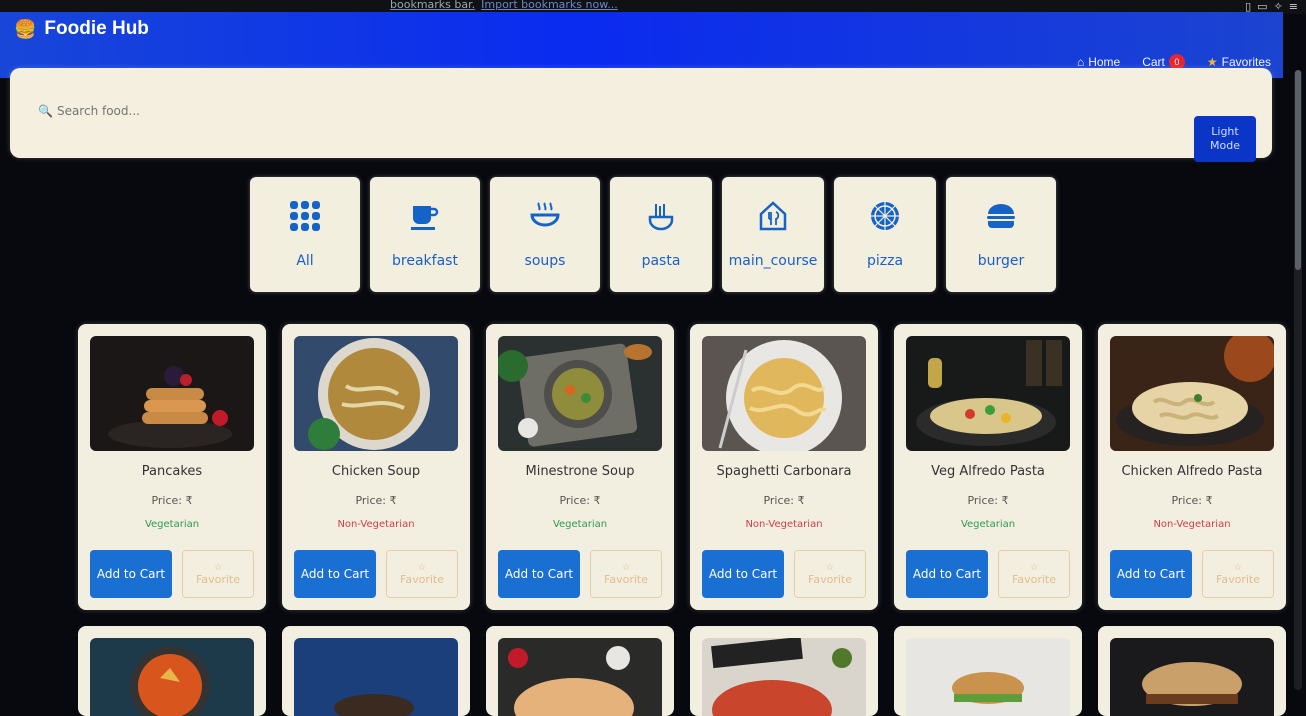  I want to click on category-soups: soups, so click(545, 234).